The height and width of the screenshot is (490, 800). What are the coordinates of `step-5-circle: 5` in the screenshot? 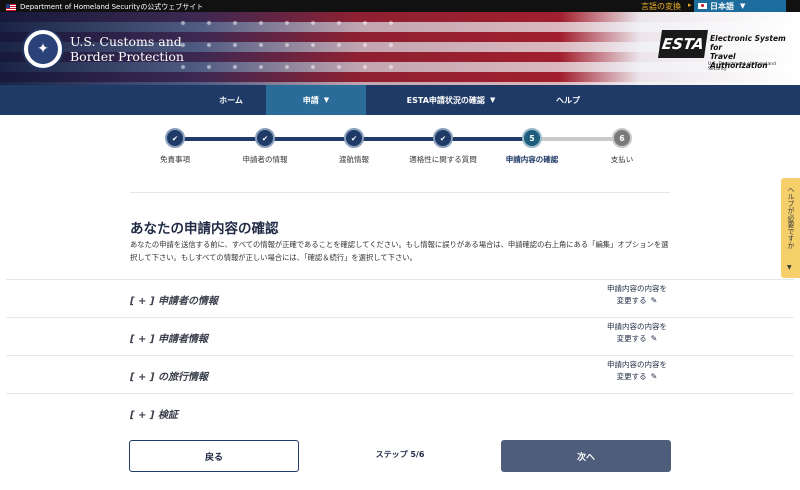 It's located at (532, 138).